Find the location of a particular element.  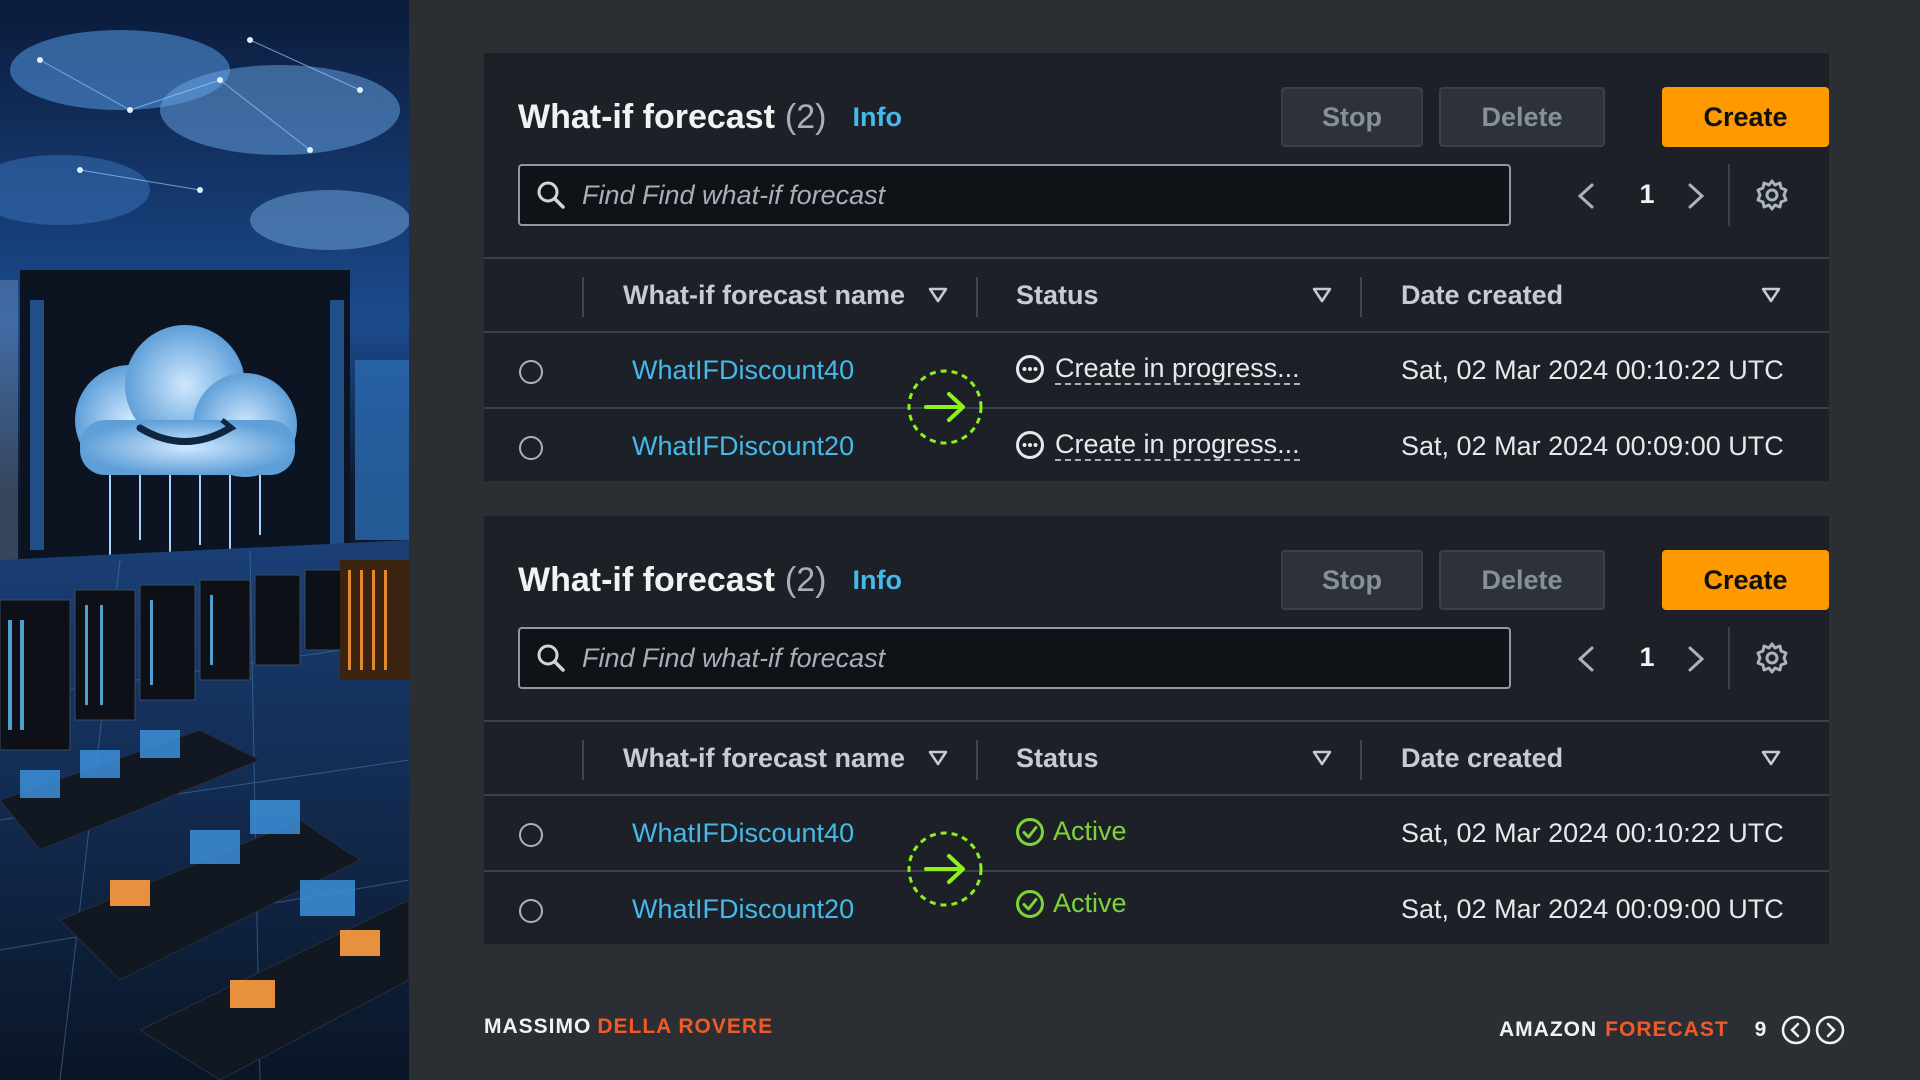

author-first-name: MASSIMO is located at coordinates (538, 1026).